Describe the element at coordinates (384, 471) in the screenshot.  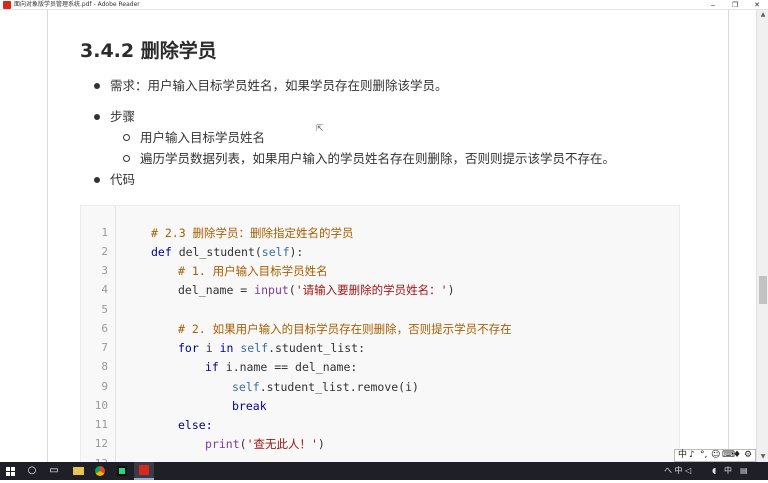
I see `taskbar: ○ ▭ へ 中 ◁ ◖ 中 ▤` at that location.